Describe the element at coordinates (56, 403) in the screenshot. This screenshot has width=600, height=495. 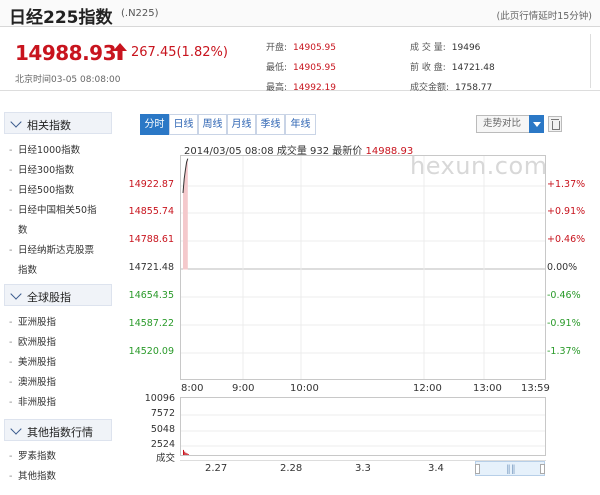
I see `sidebar-item-africa: - 非洲股指` at that location.